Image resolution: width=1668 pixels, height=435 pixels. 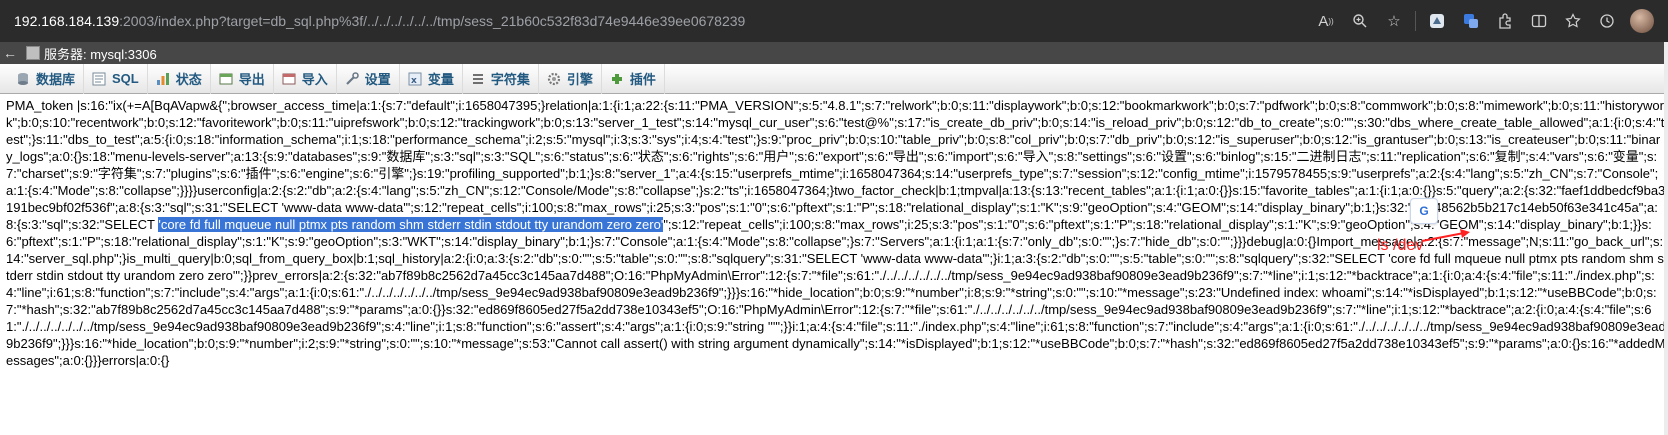 I want to click on tab-label: 引擎, so click(x=579, y=79).